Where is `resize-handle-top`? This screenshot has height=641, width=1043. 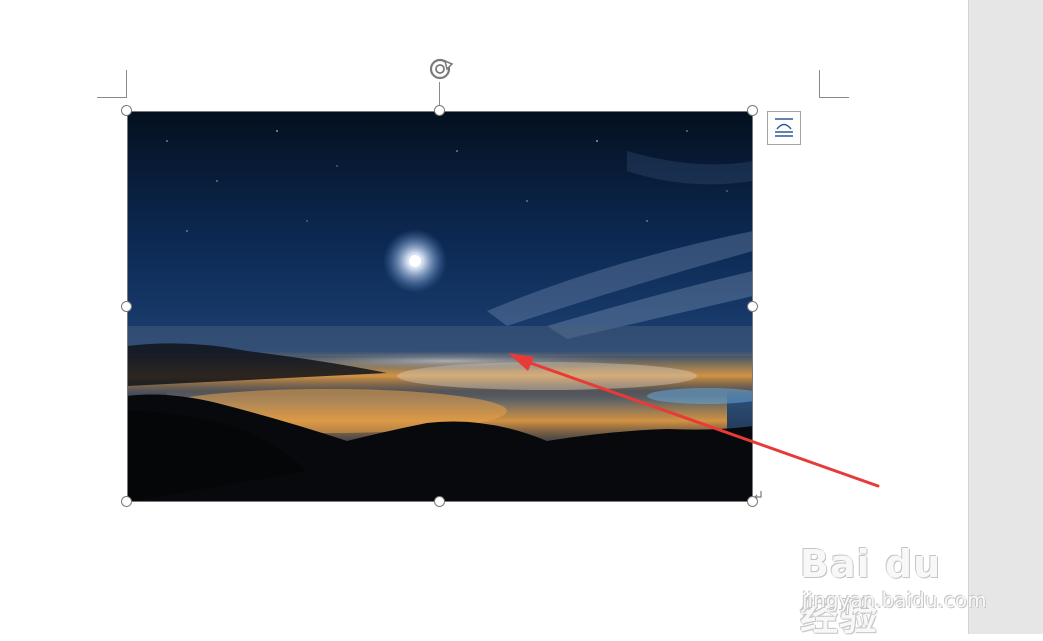
resize-handle-top is located at coordinates (439, 110).